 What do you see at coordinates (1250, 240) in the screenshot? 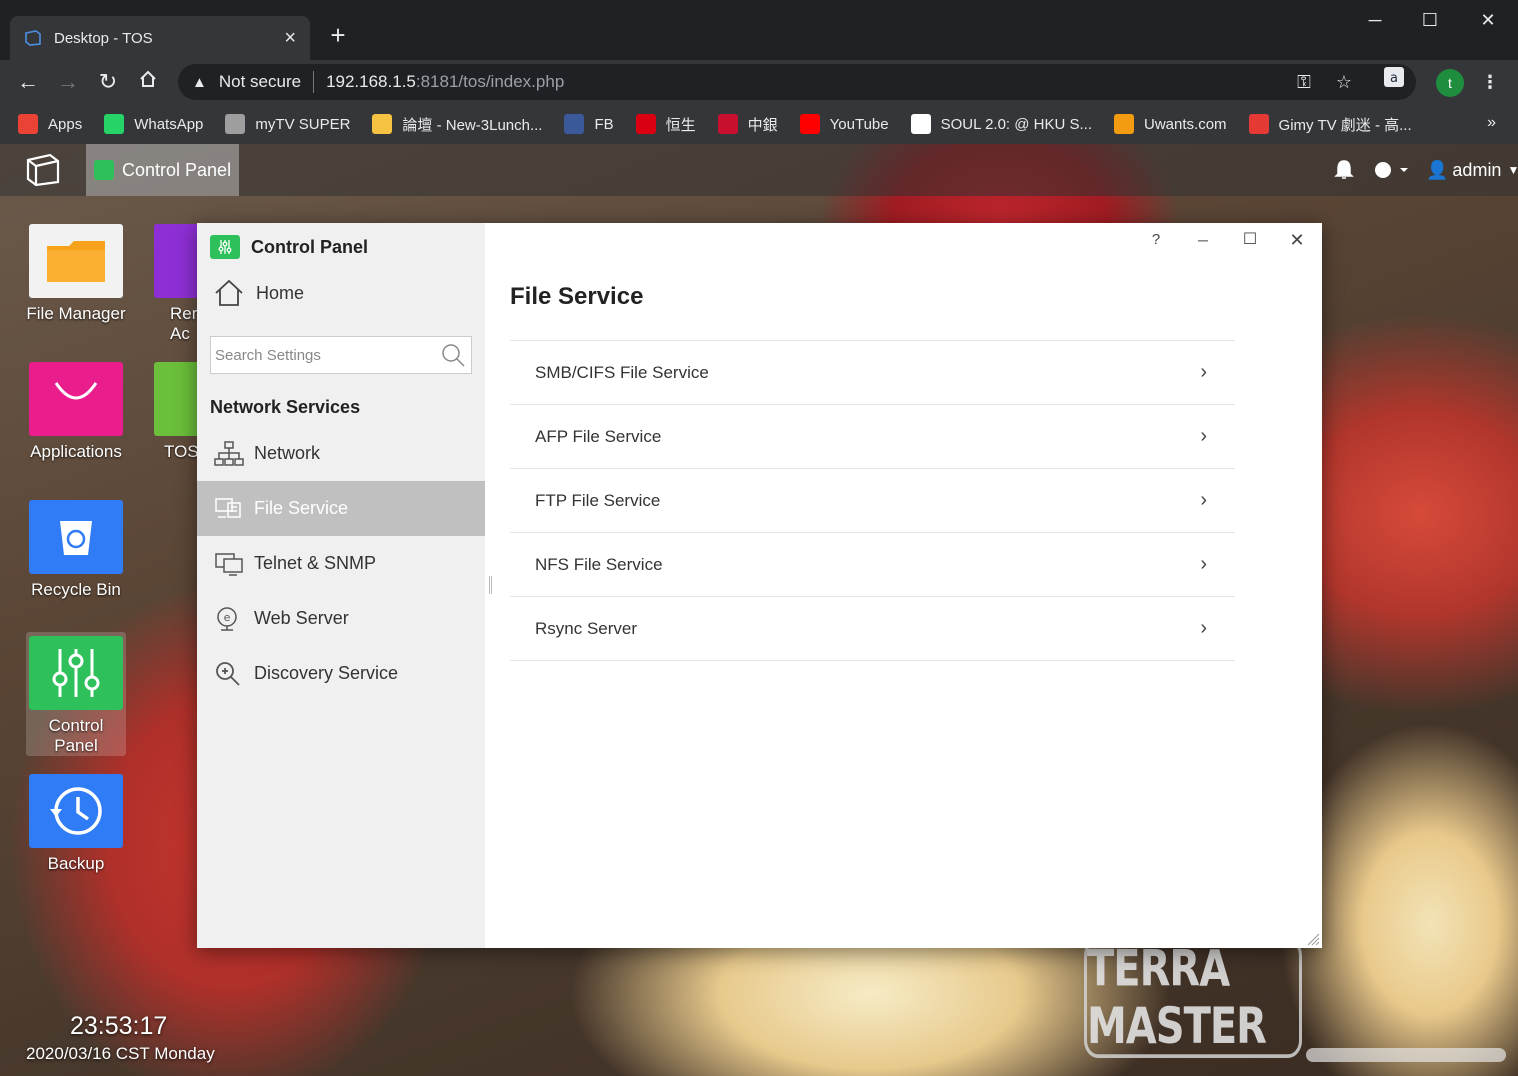
I see `maximize-button: ☐` at bounding box center [1250, 240].